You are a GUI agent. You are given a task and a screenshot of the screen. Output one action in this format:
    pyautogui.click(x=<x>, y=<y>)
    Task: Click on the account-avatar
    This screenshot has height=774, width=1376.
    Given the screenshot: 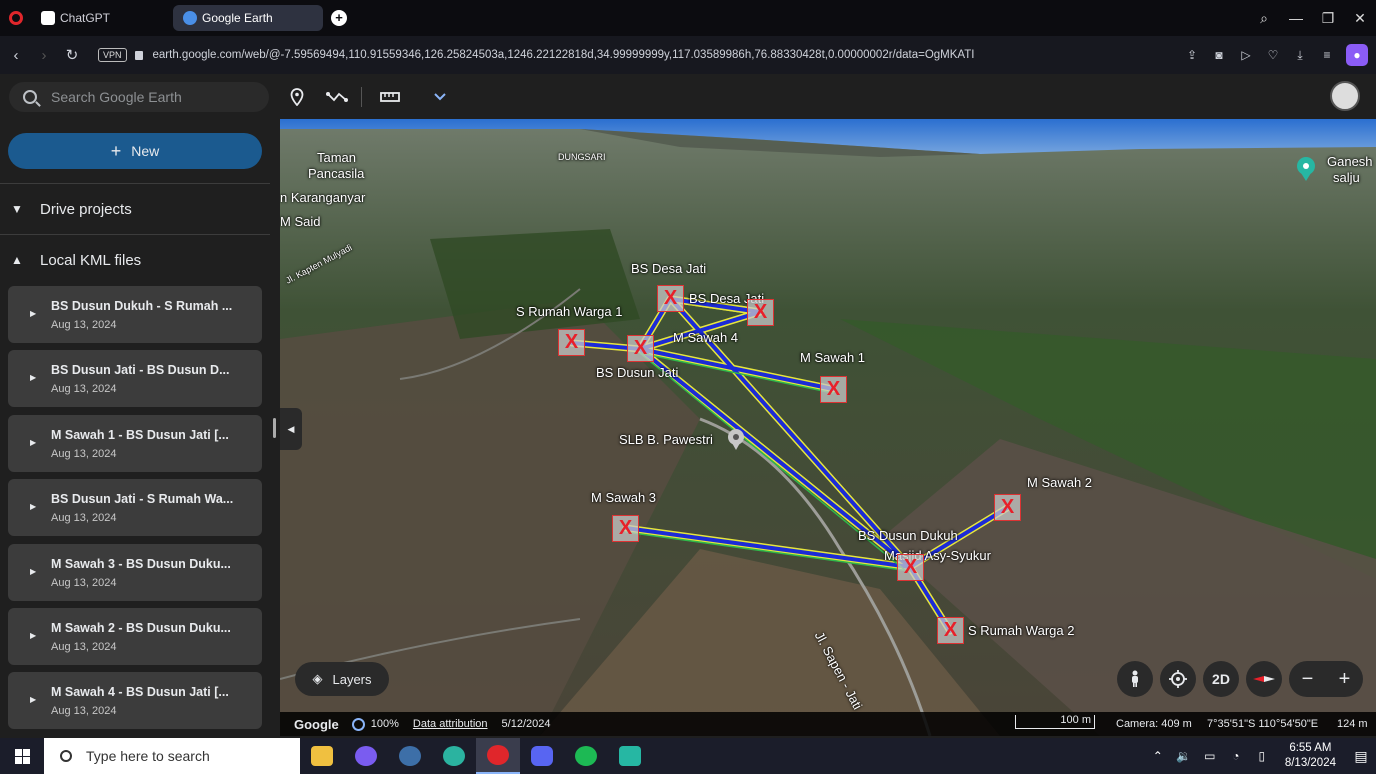 What is the action you would take?
    pyautogui.click(x=1345, y=96)
    